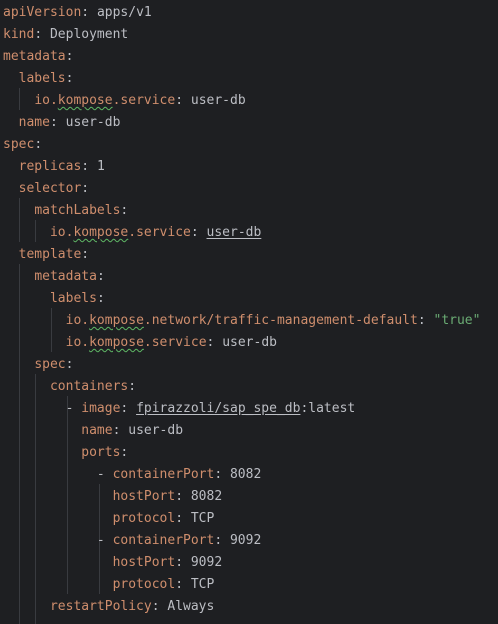 This screenshot has width=498, height=624. I want to click on yaml-key: apiVersion, so click(42, 12).